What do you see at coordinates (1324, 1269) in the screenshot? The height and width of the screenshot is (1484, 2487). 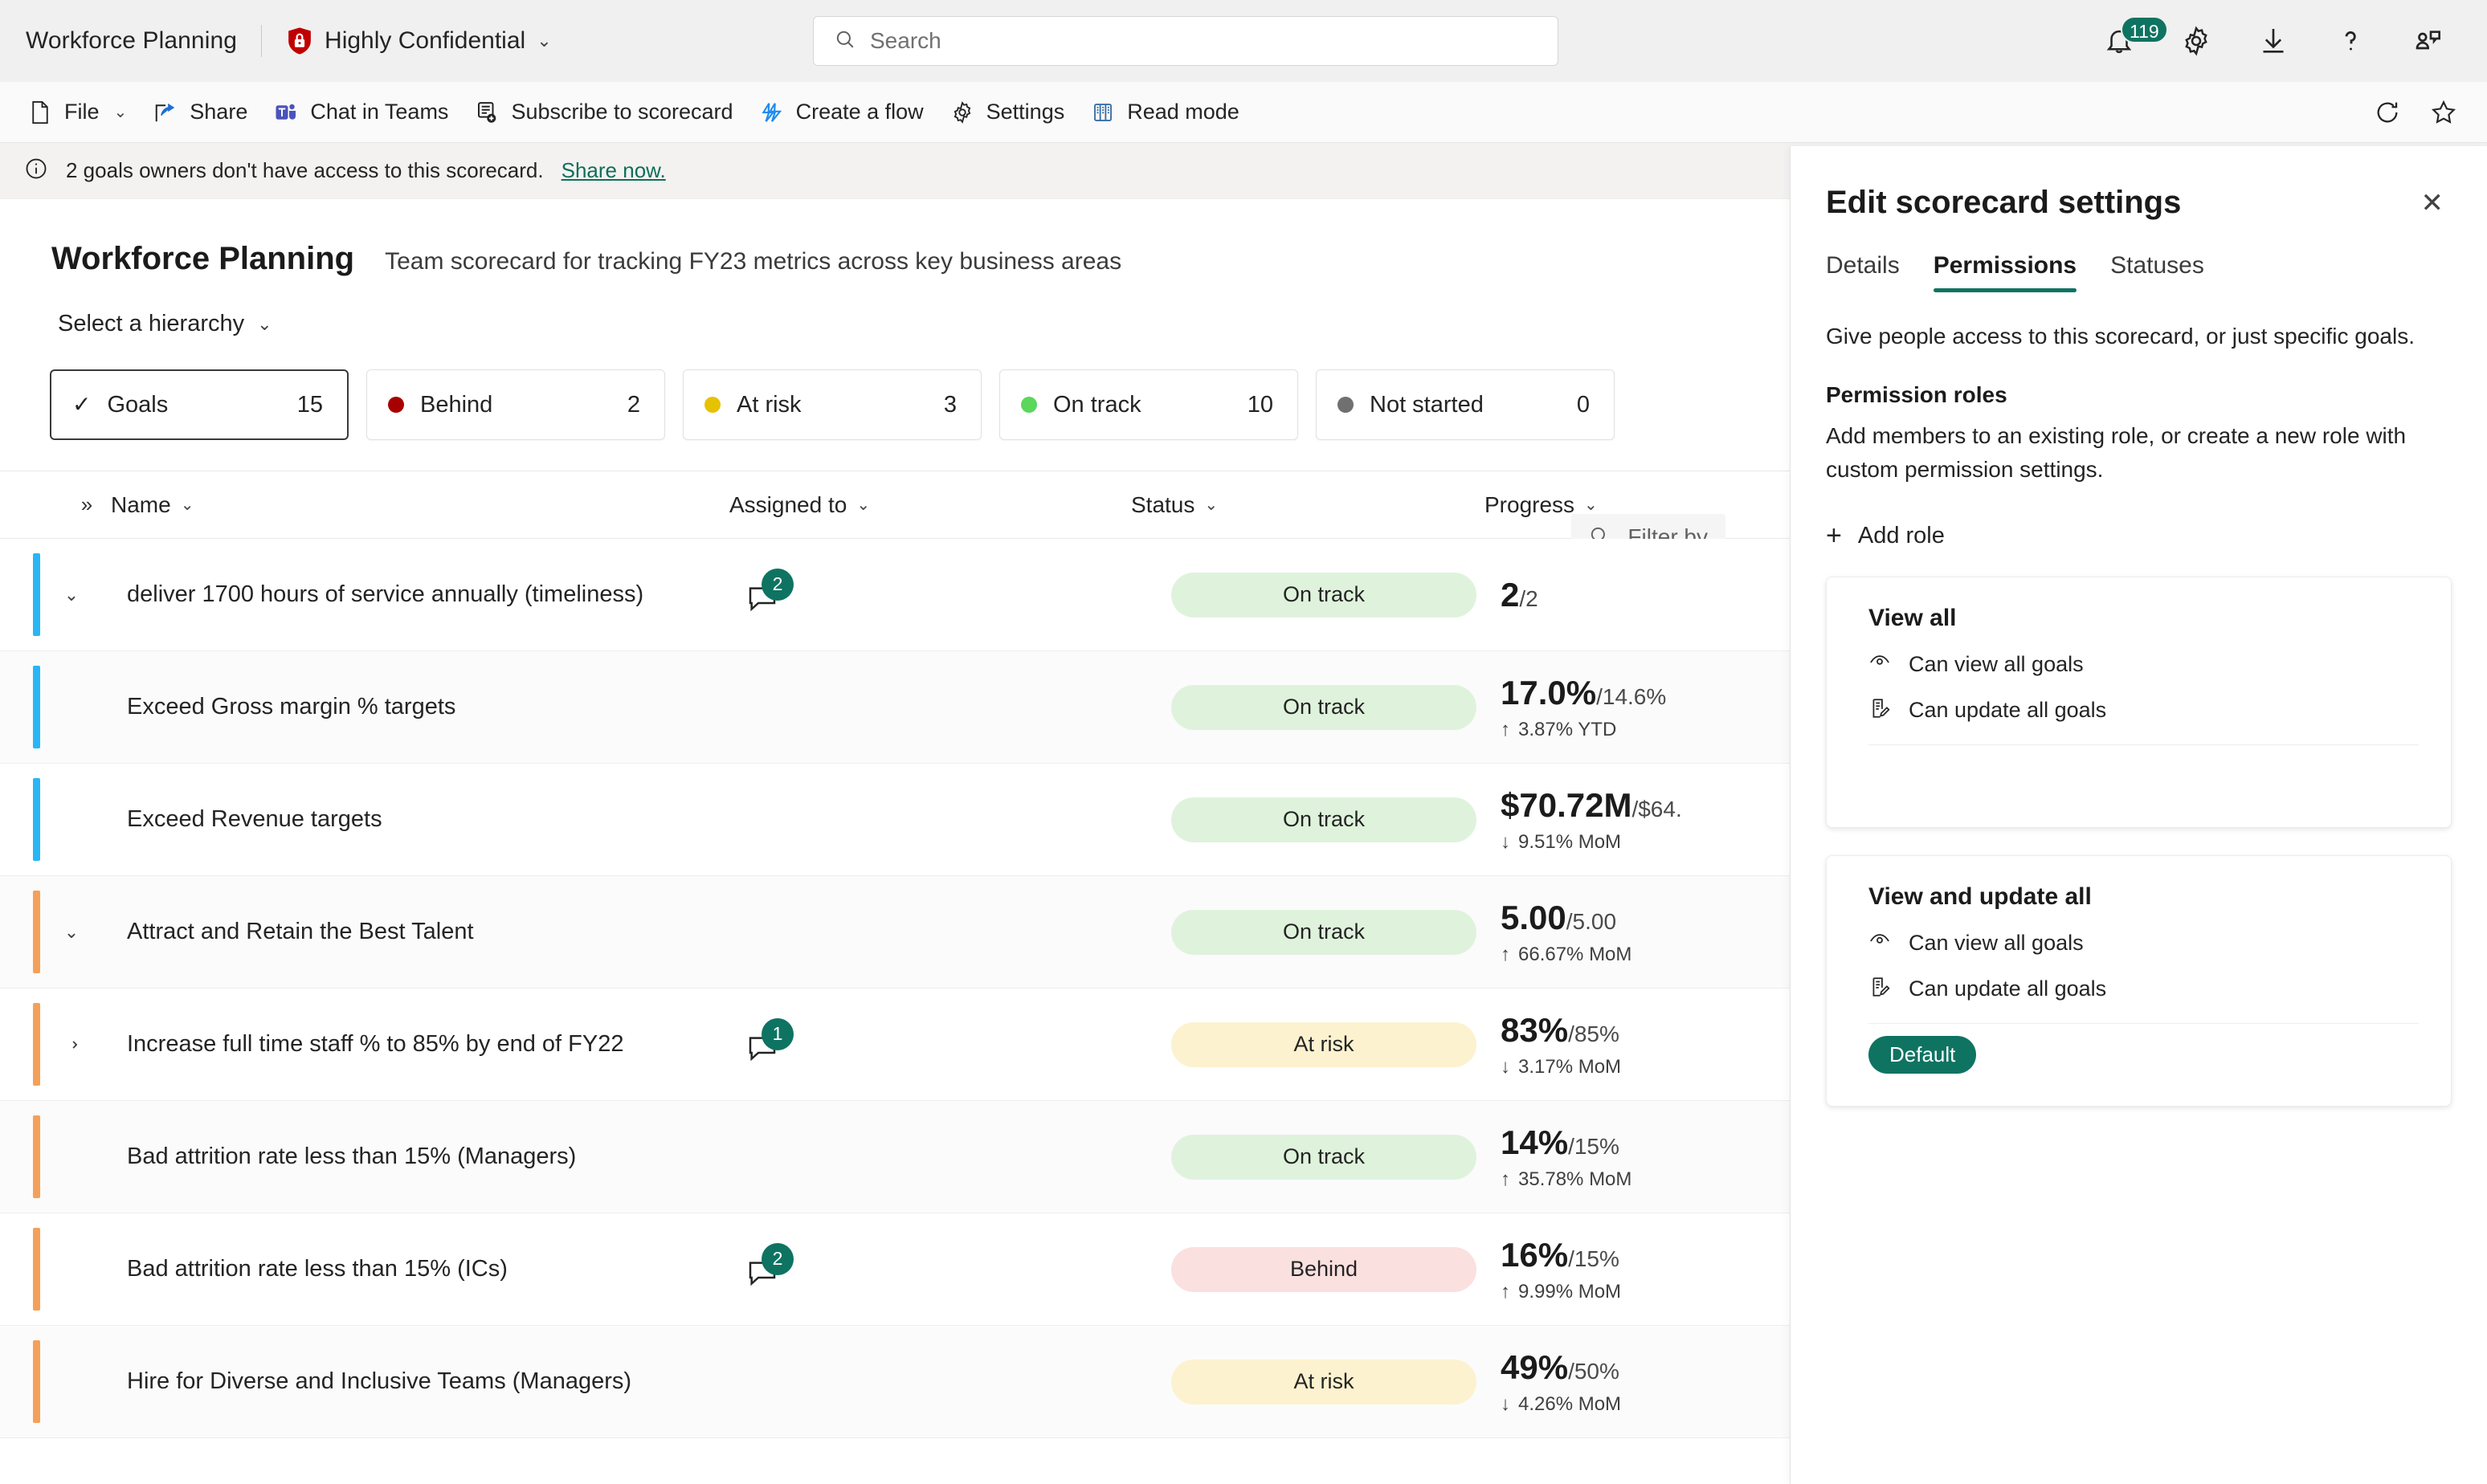 I see `status-cell: Behind` at bounding box center [1324, 1269].